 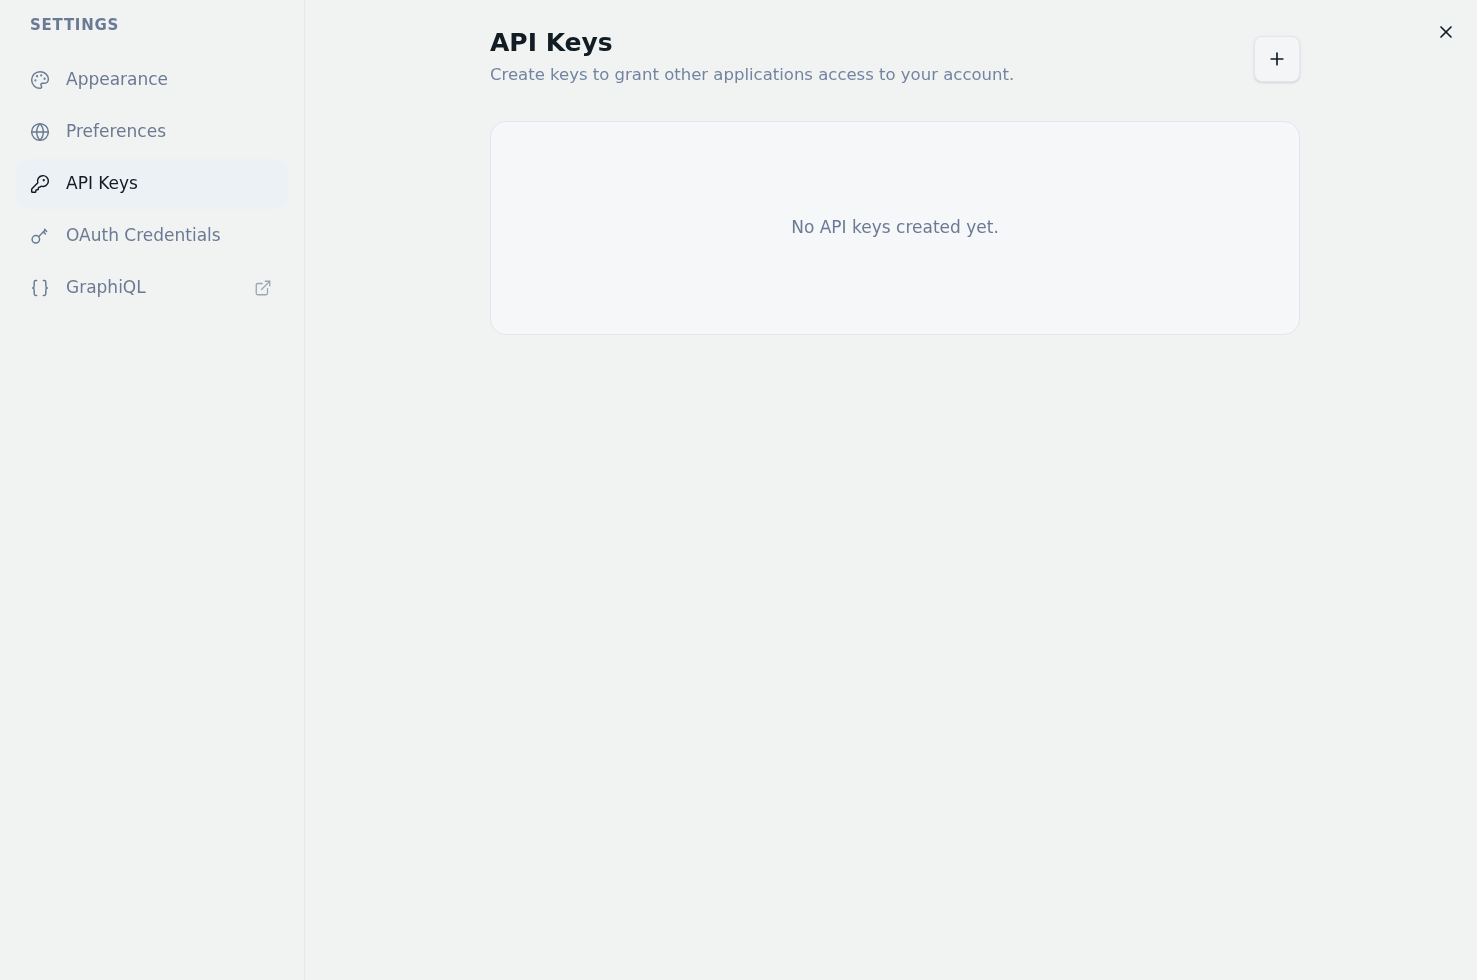 I want to click on sidebar-item: OAuth Credentials, so click(x=152, y=235).